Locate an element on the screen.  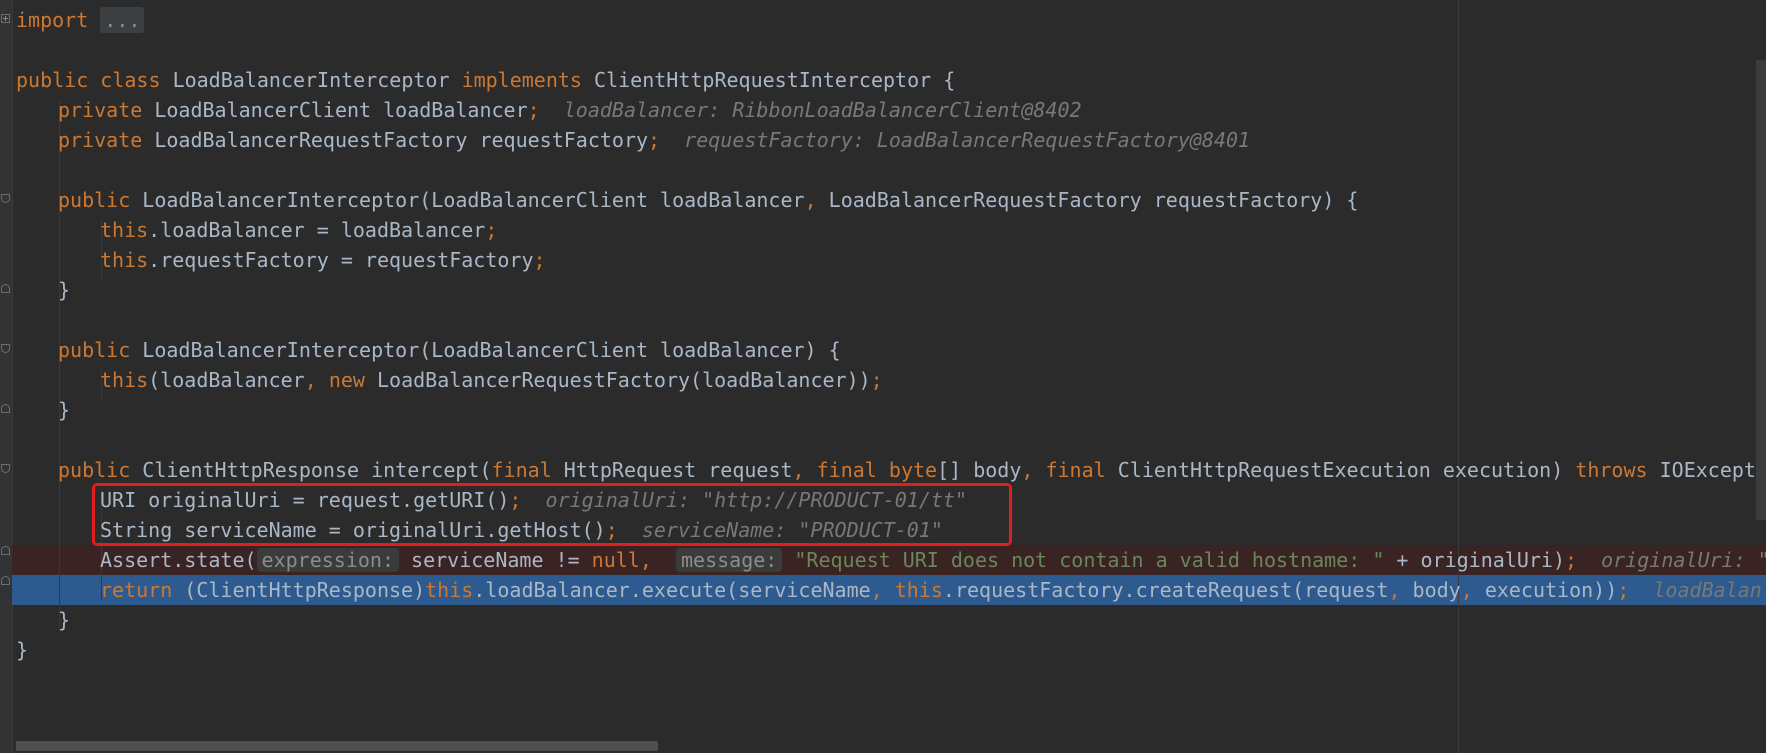
code-line-21: } is located at coordinates (64, 620).